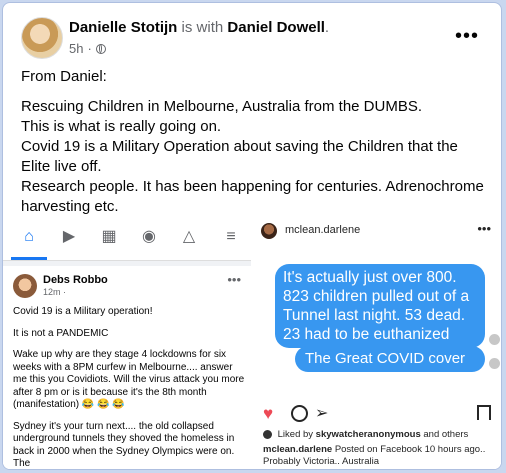 This screenshot has height=473, width=506. I want to click on liker-avatar, so click(267, 434).